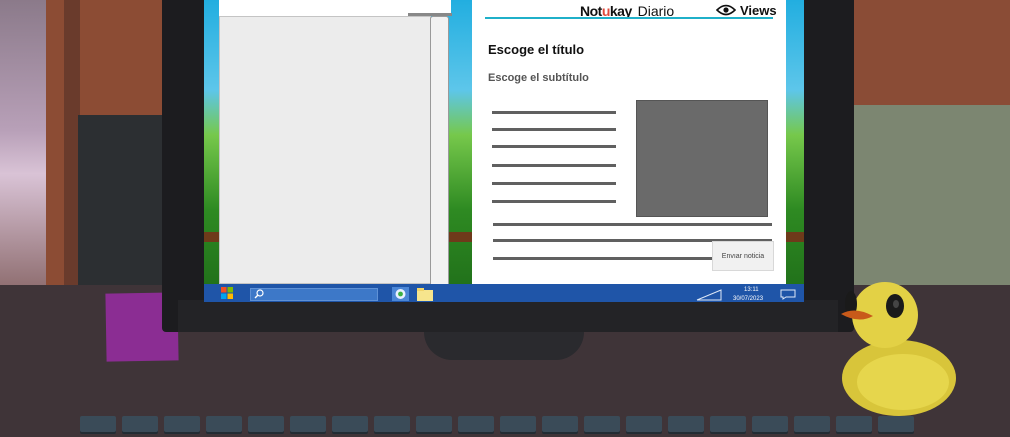  What do you see at coordinates (325, 150) in the screenshot?
I see `editor-window` at bounding box center [325, 150].